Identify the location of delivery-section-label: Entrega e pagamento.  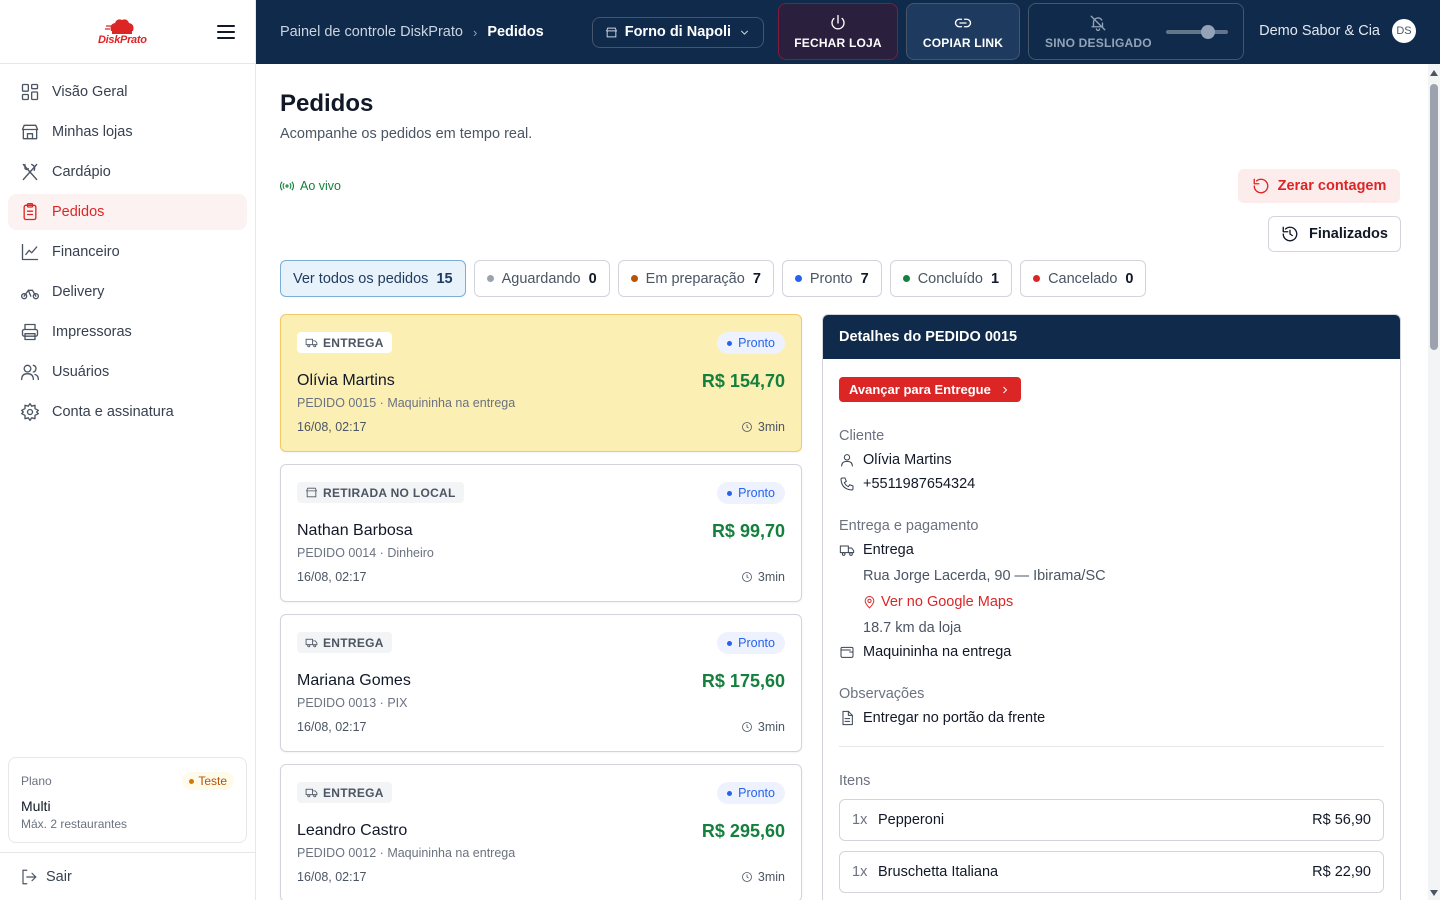
(909, 526).